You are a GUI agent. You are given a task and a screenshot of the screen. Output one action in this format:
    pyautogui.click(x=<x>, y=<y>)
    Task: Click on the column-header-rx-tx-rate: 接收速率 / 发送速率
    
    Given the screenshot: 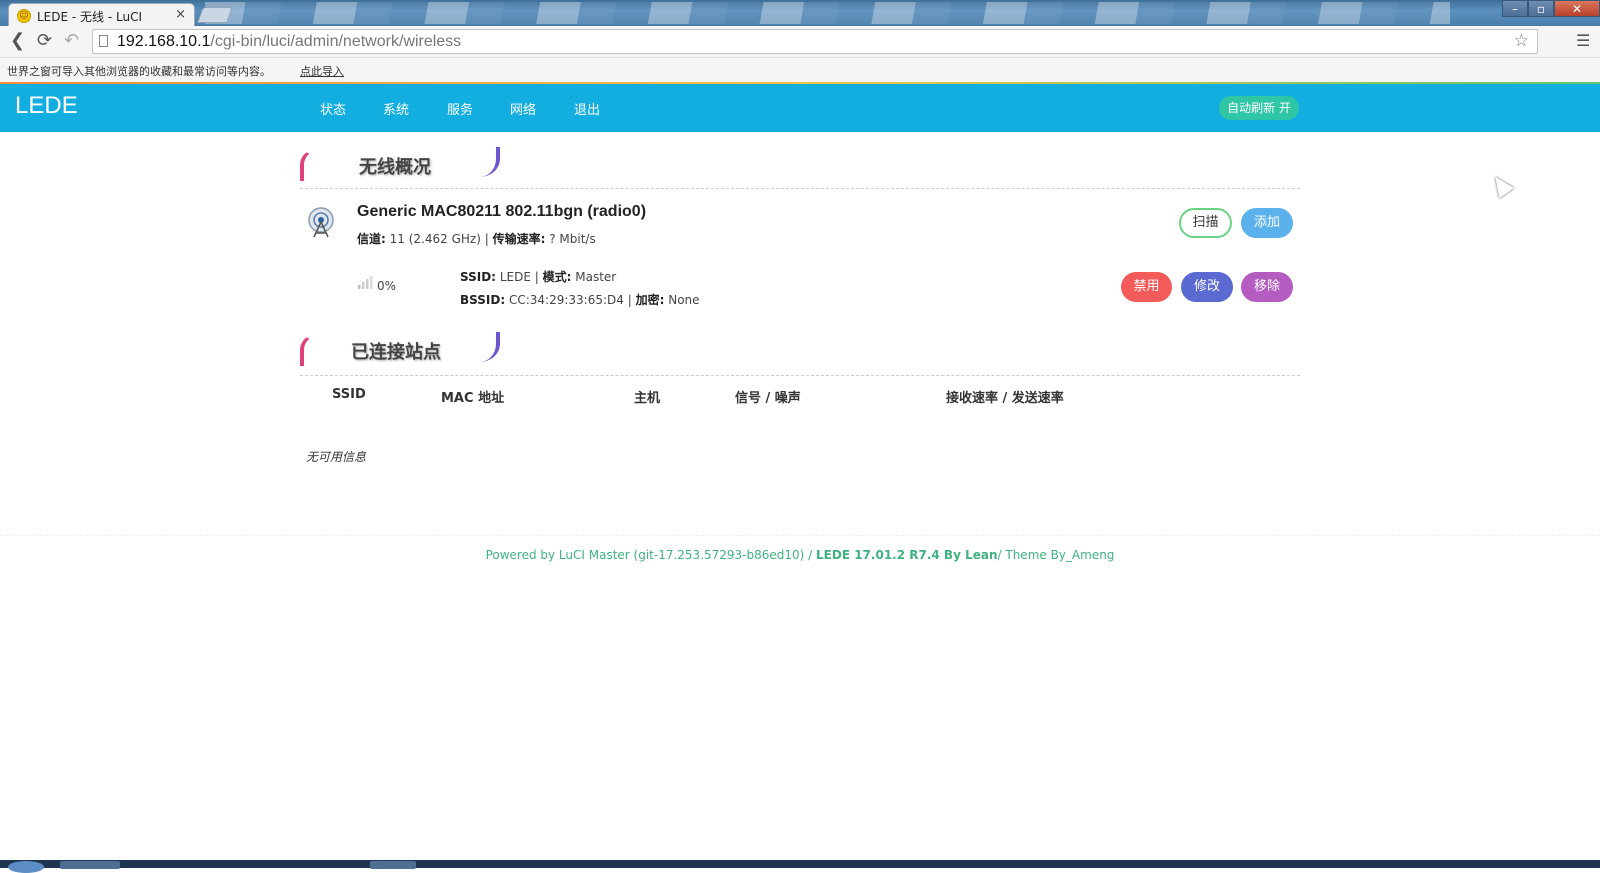 What is the action you would take?
    pyautogui.click(x=1005, y=398)
    